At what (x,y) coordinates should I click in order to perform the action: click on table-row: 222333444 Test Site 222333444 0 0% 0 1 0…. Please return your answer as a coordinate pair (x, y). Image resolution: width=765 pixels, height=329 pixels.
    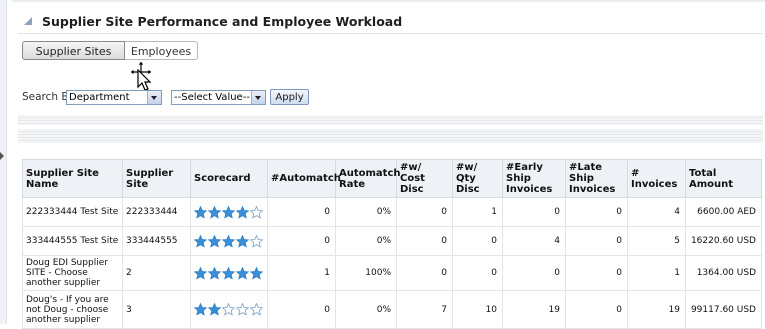
    Looking at the image, I should click on (392, 212).